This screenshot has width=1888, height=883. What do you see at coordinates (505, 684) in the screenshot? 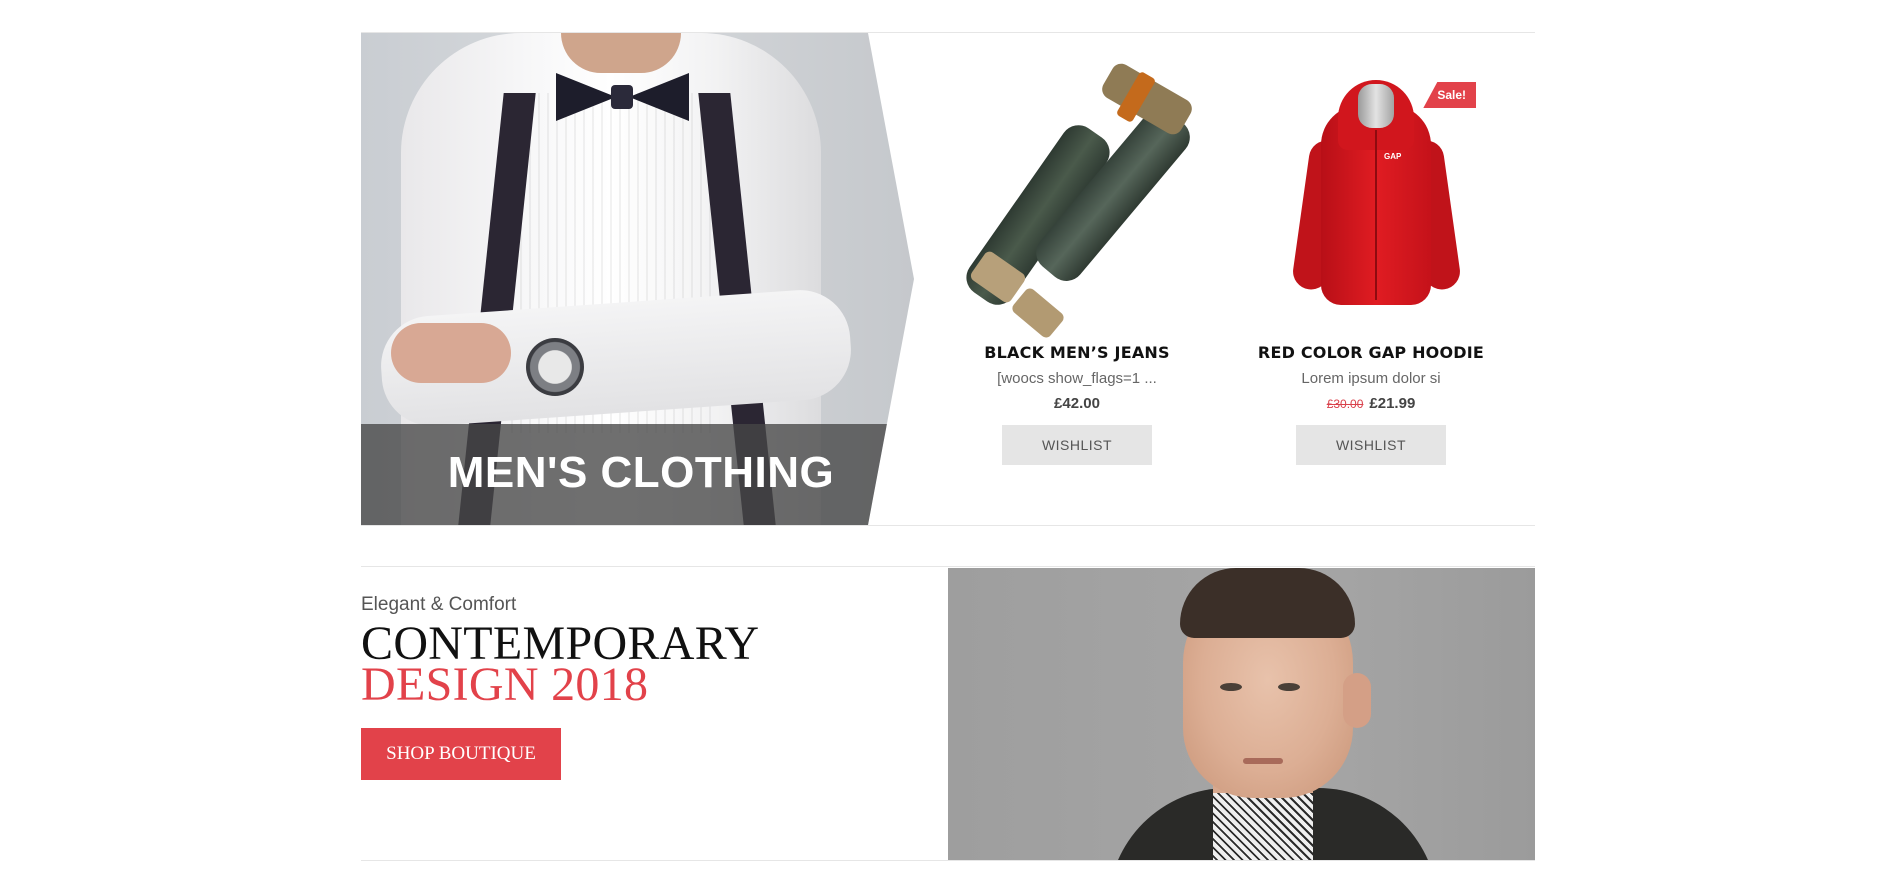
I see `promo-headline-line2: DESIGN 2018` at bounding box center [505, 684].